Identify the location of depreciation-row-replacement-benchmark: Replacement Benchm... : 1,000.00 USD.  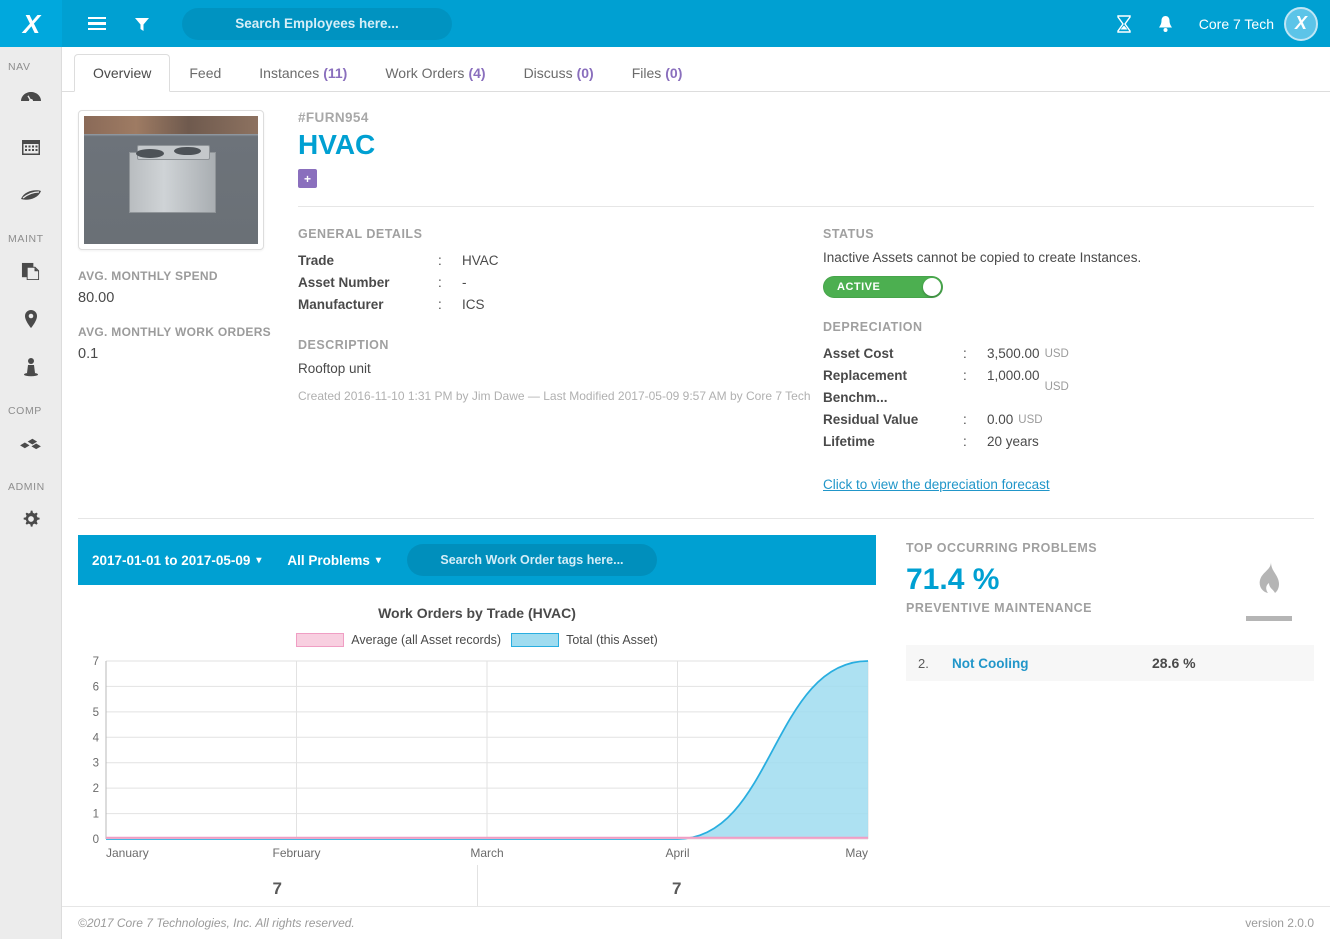
(1068, 387).